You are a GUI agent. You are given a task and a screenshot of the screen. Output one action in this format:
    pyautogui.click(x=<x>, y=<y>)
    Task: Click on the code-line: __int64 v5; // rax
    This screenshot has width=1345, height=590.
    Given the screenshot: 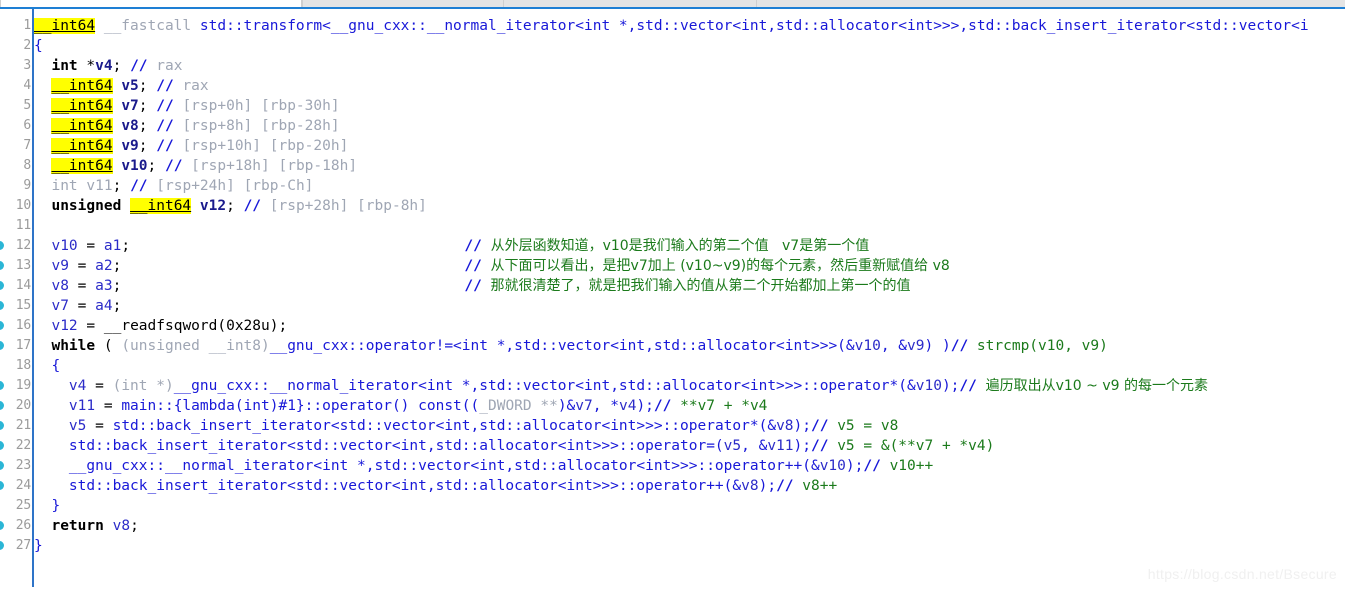 What is the action you would take?
    pyautogui.click(x=121, y=86)
    